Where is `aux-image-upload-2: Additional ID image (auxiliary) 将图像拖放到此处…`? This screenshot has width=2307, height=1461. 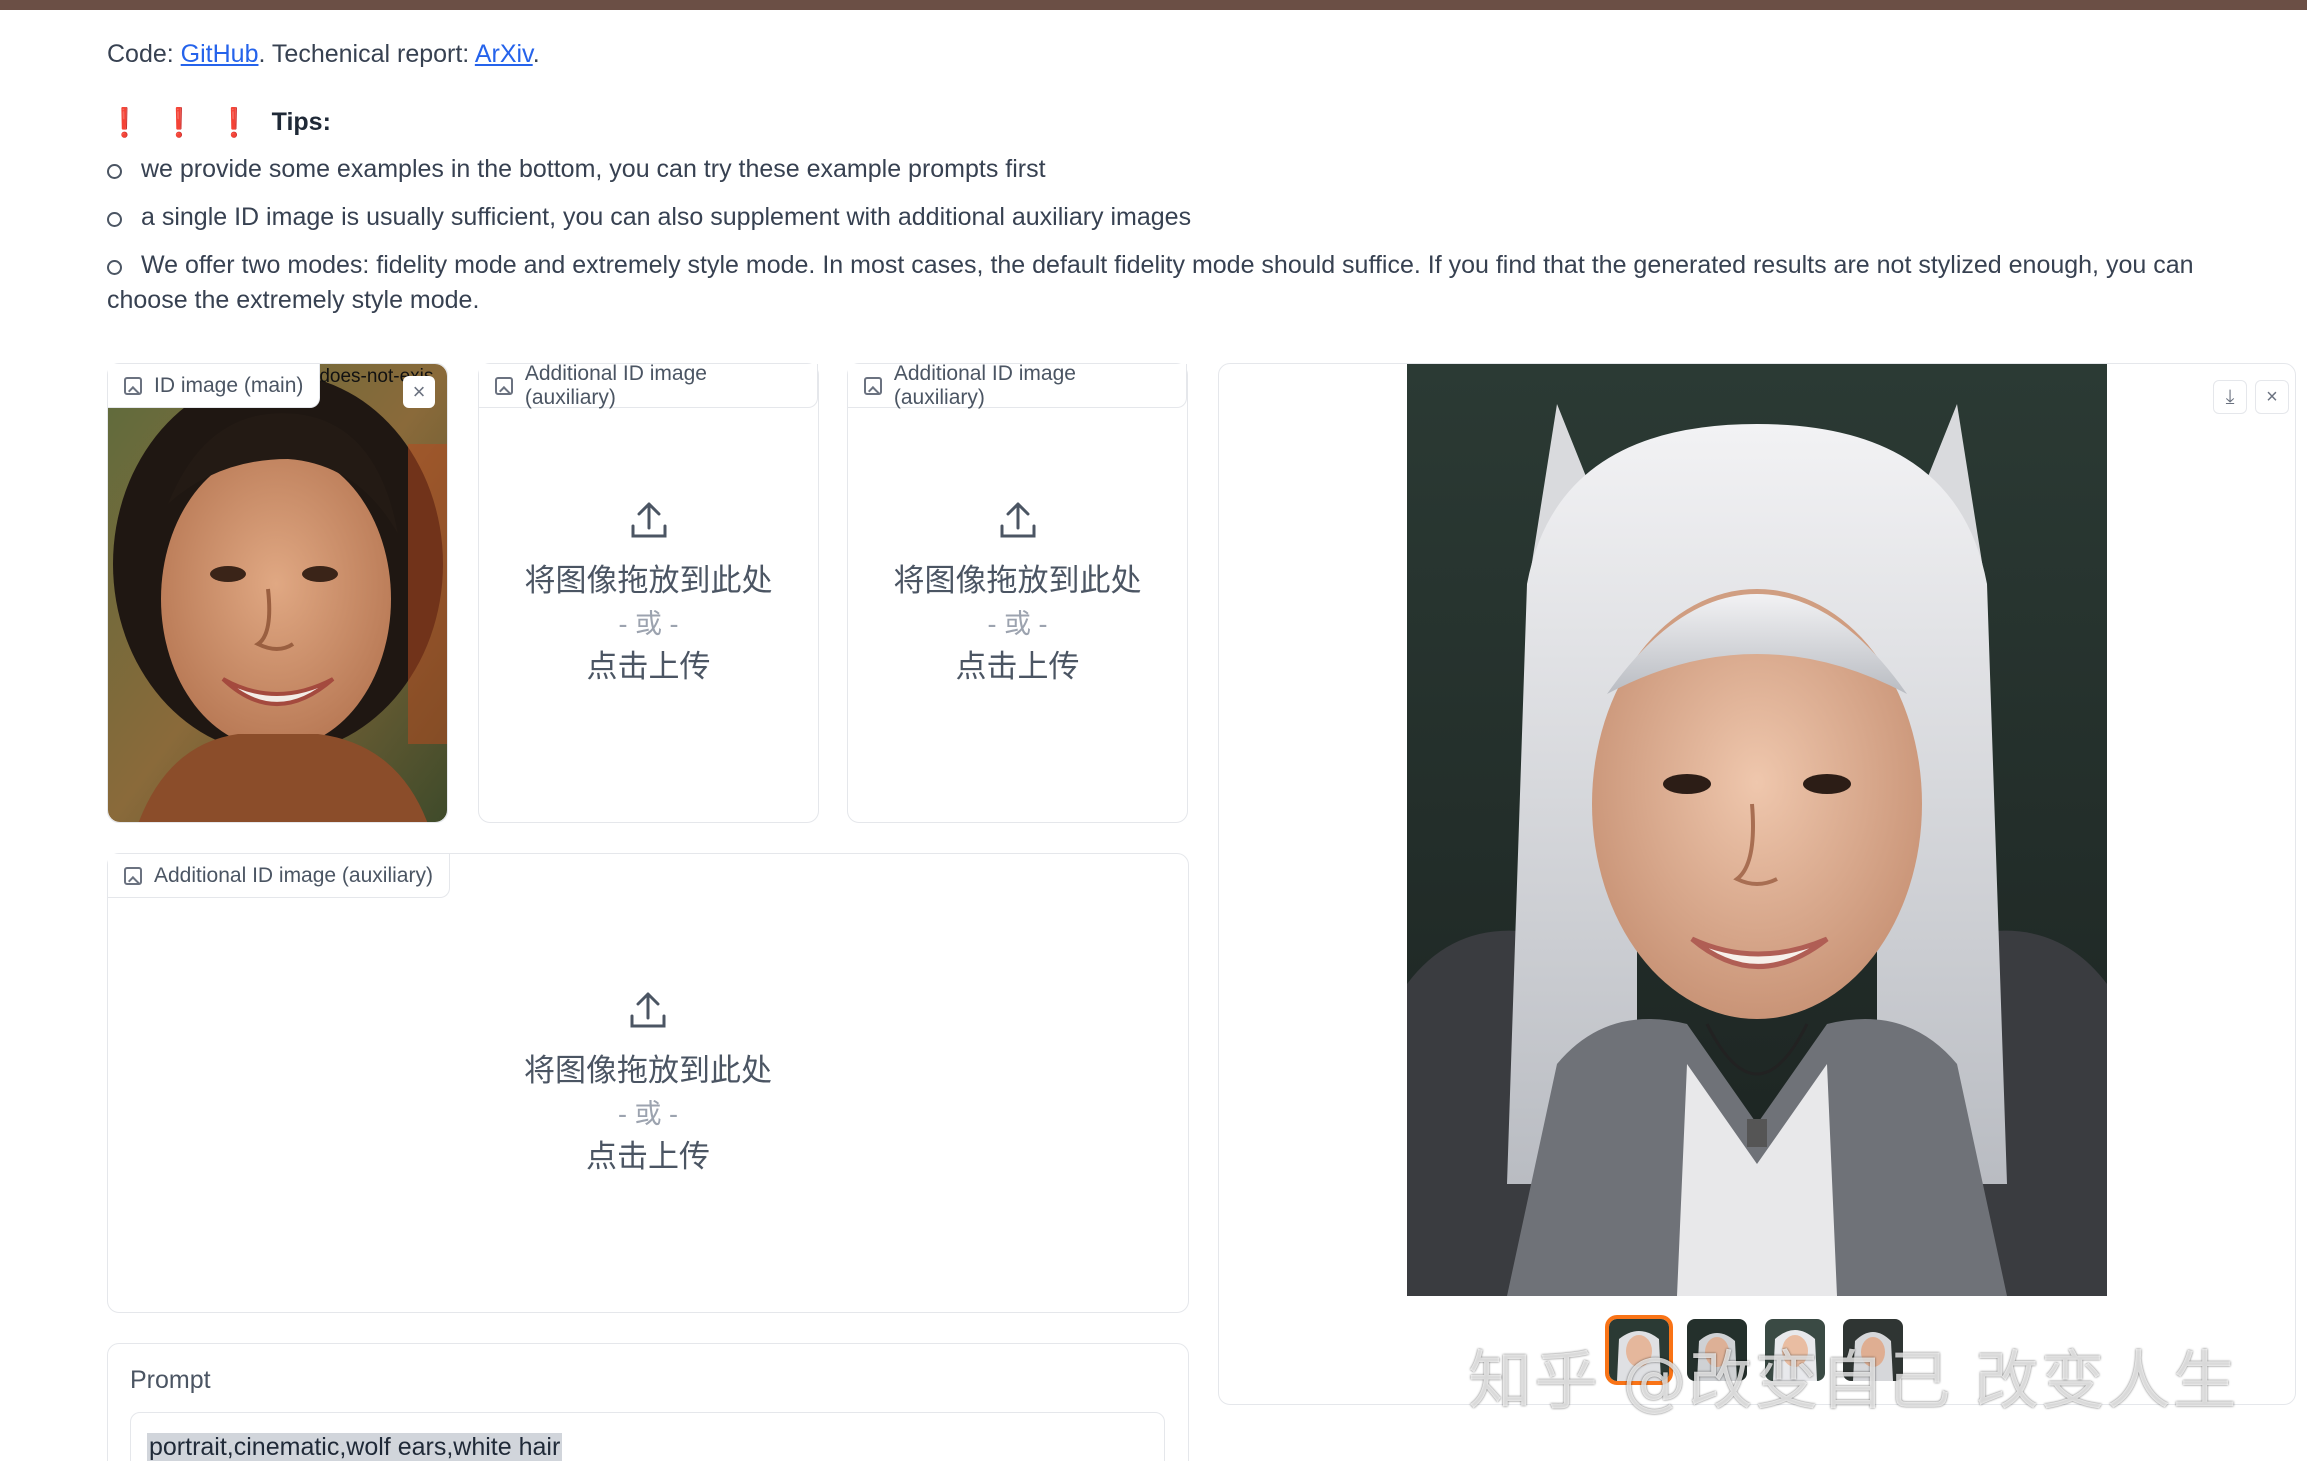 aux-image-upload-2: Additional ID image (auxiliary) 将图像拖放到此处… is located at coordinates (1017, 592).